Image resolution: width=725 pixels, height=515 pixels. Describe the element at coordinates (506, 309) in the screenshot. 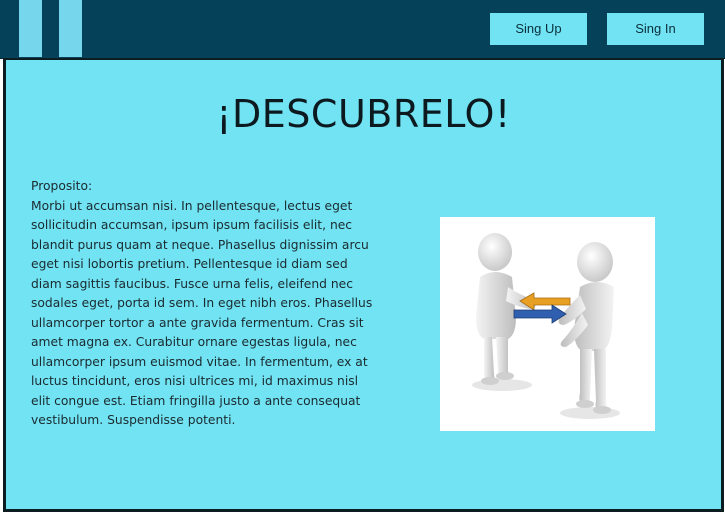

I see `left-figure` at that location.